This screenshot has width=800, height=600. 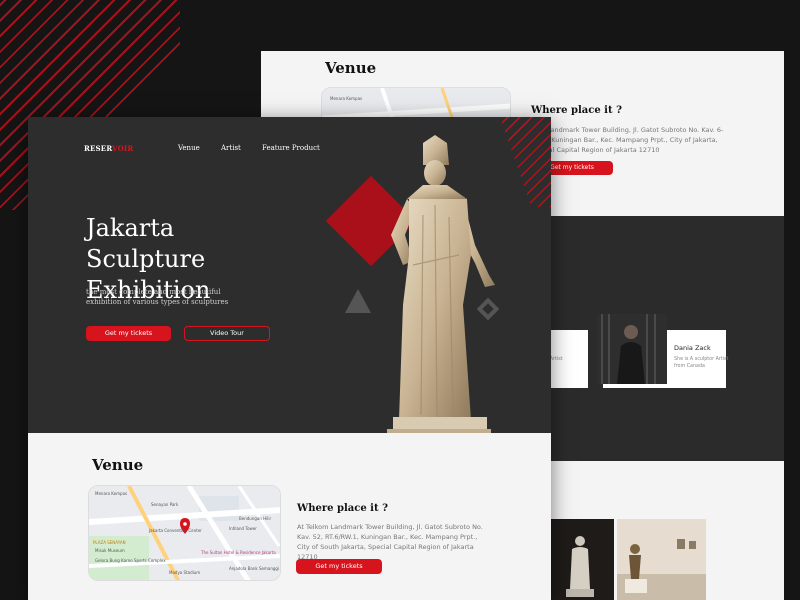 I want to click on map-label-tower: Intiland Tower, so click(x=243, y=528).